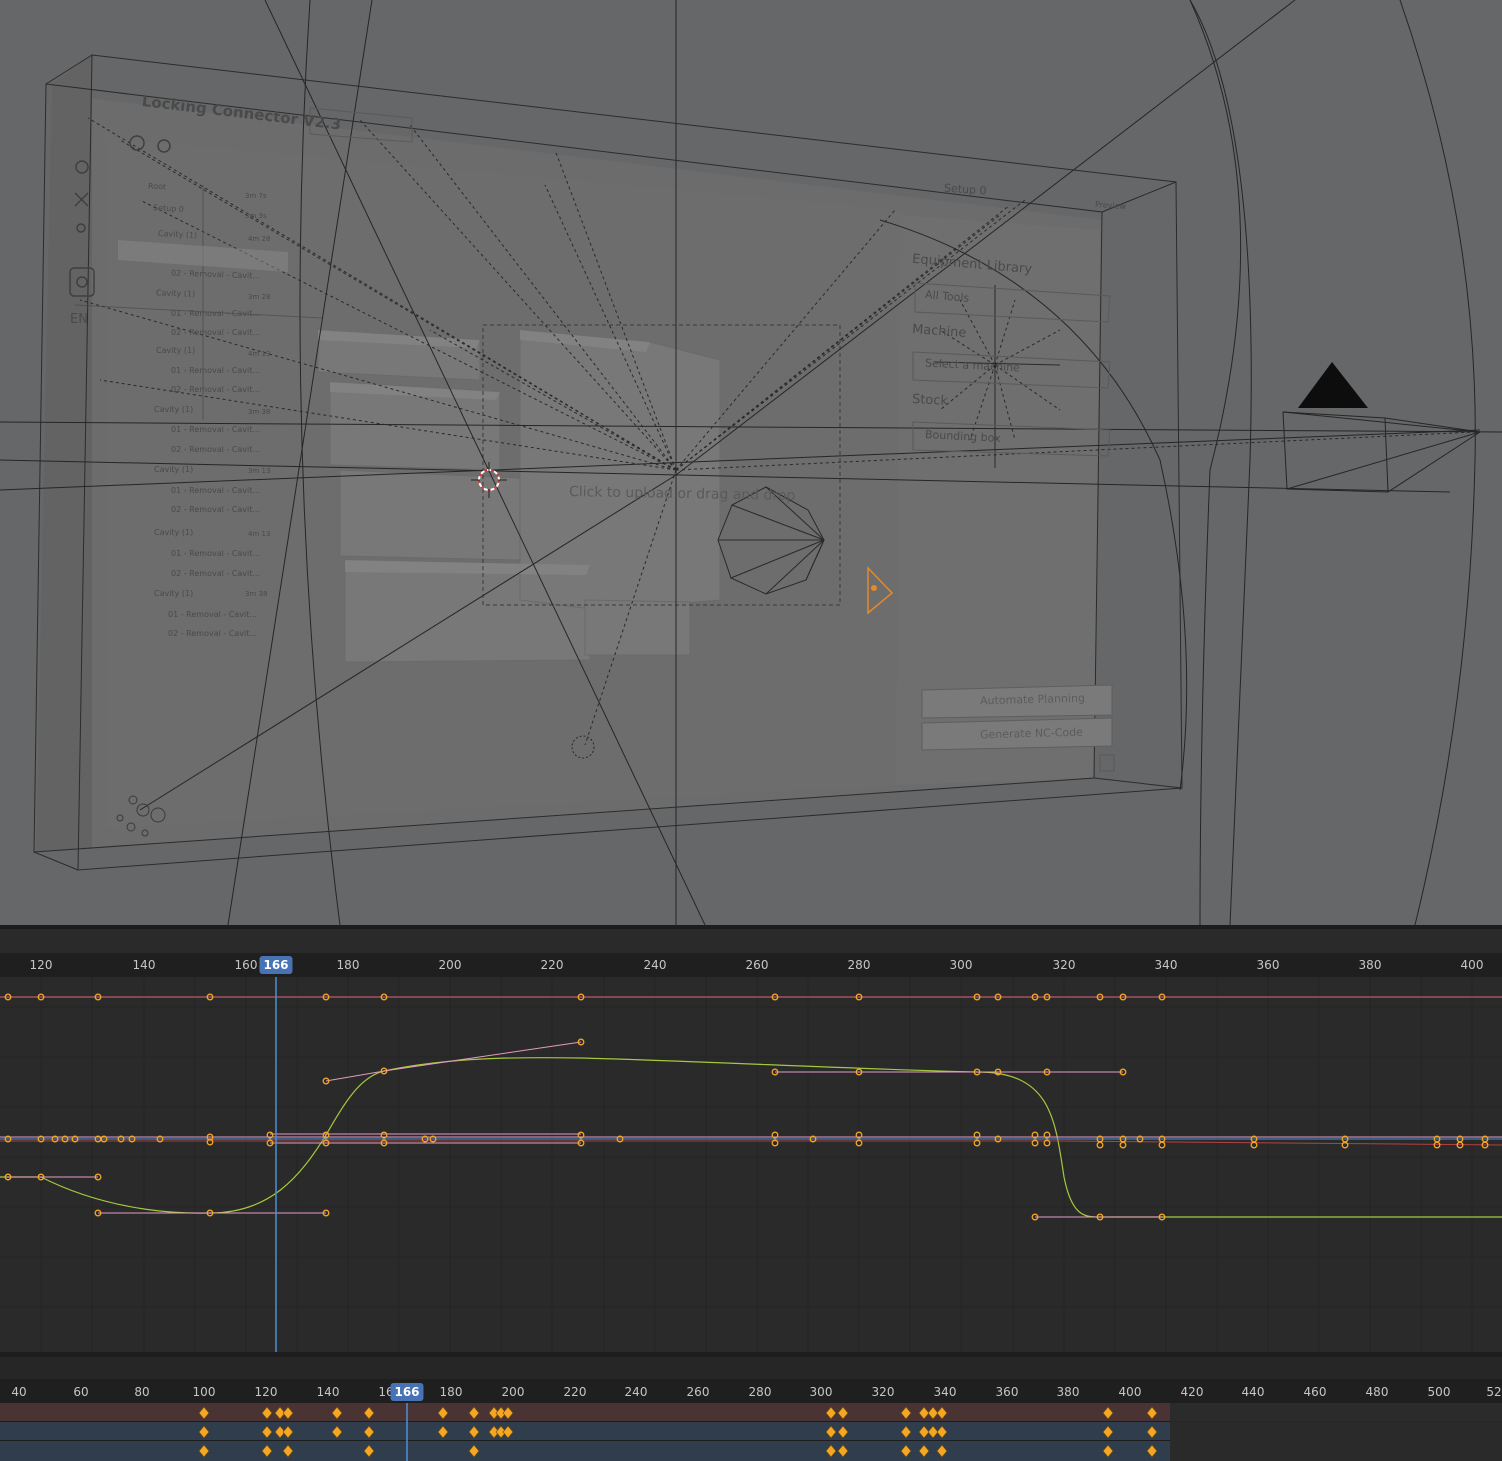  Describe the element at coordinates (1315, 1392) in the screenshot. I see `ruler-tick: 460` at that location.